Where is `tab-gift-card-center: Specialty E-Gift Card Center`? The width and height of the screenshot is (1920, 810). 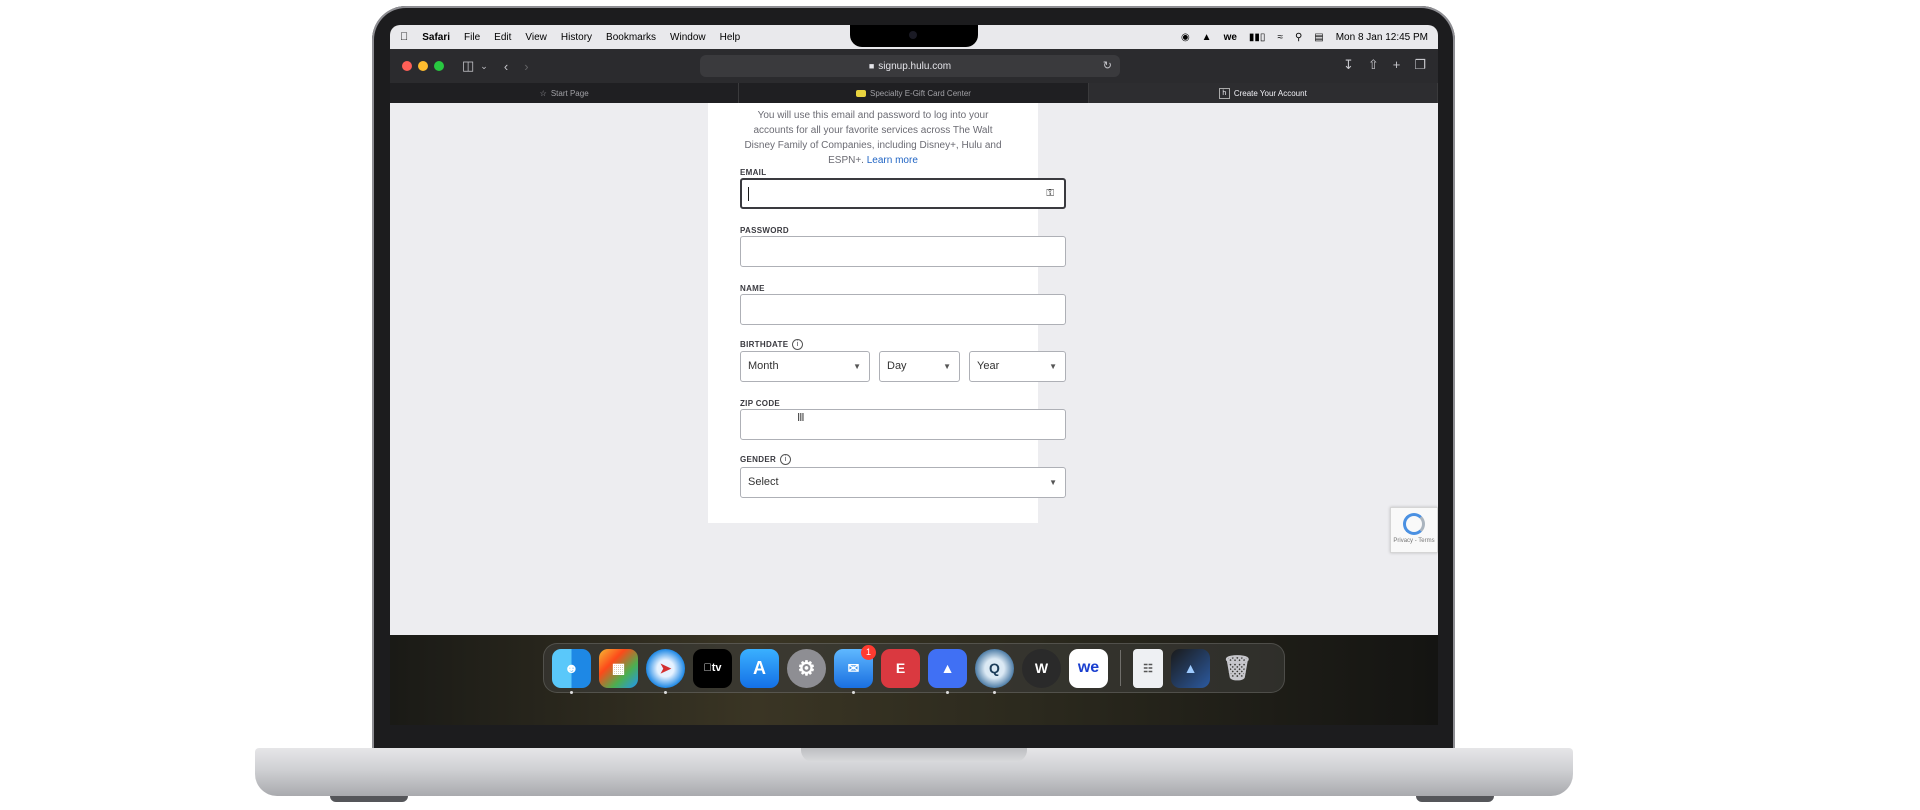
tab-gift-card-center: Specialty E-Gift Card Center is located at coordinates (914, 93).